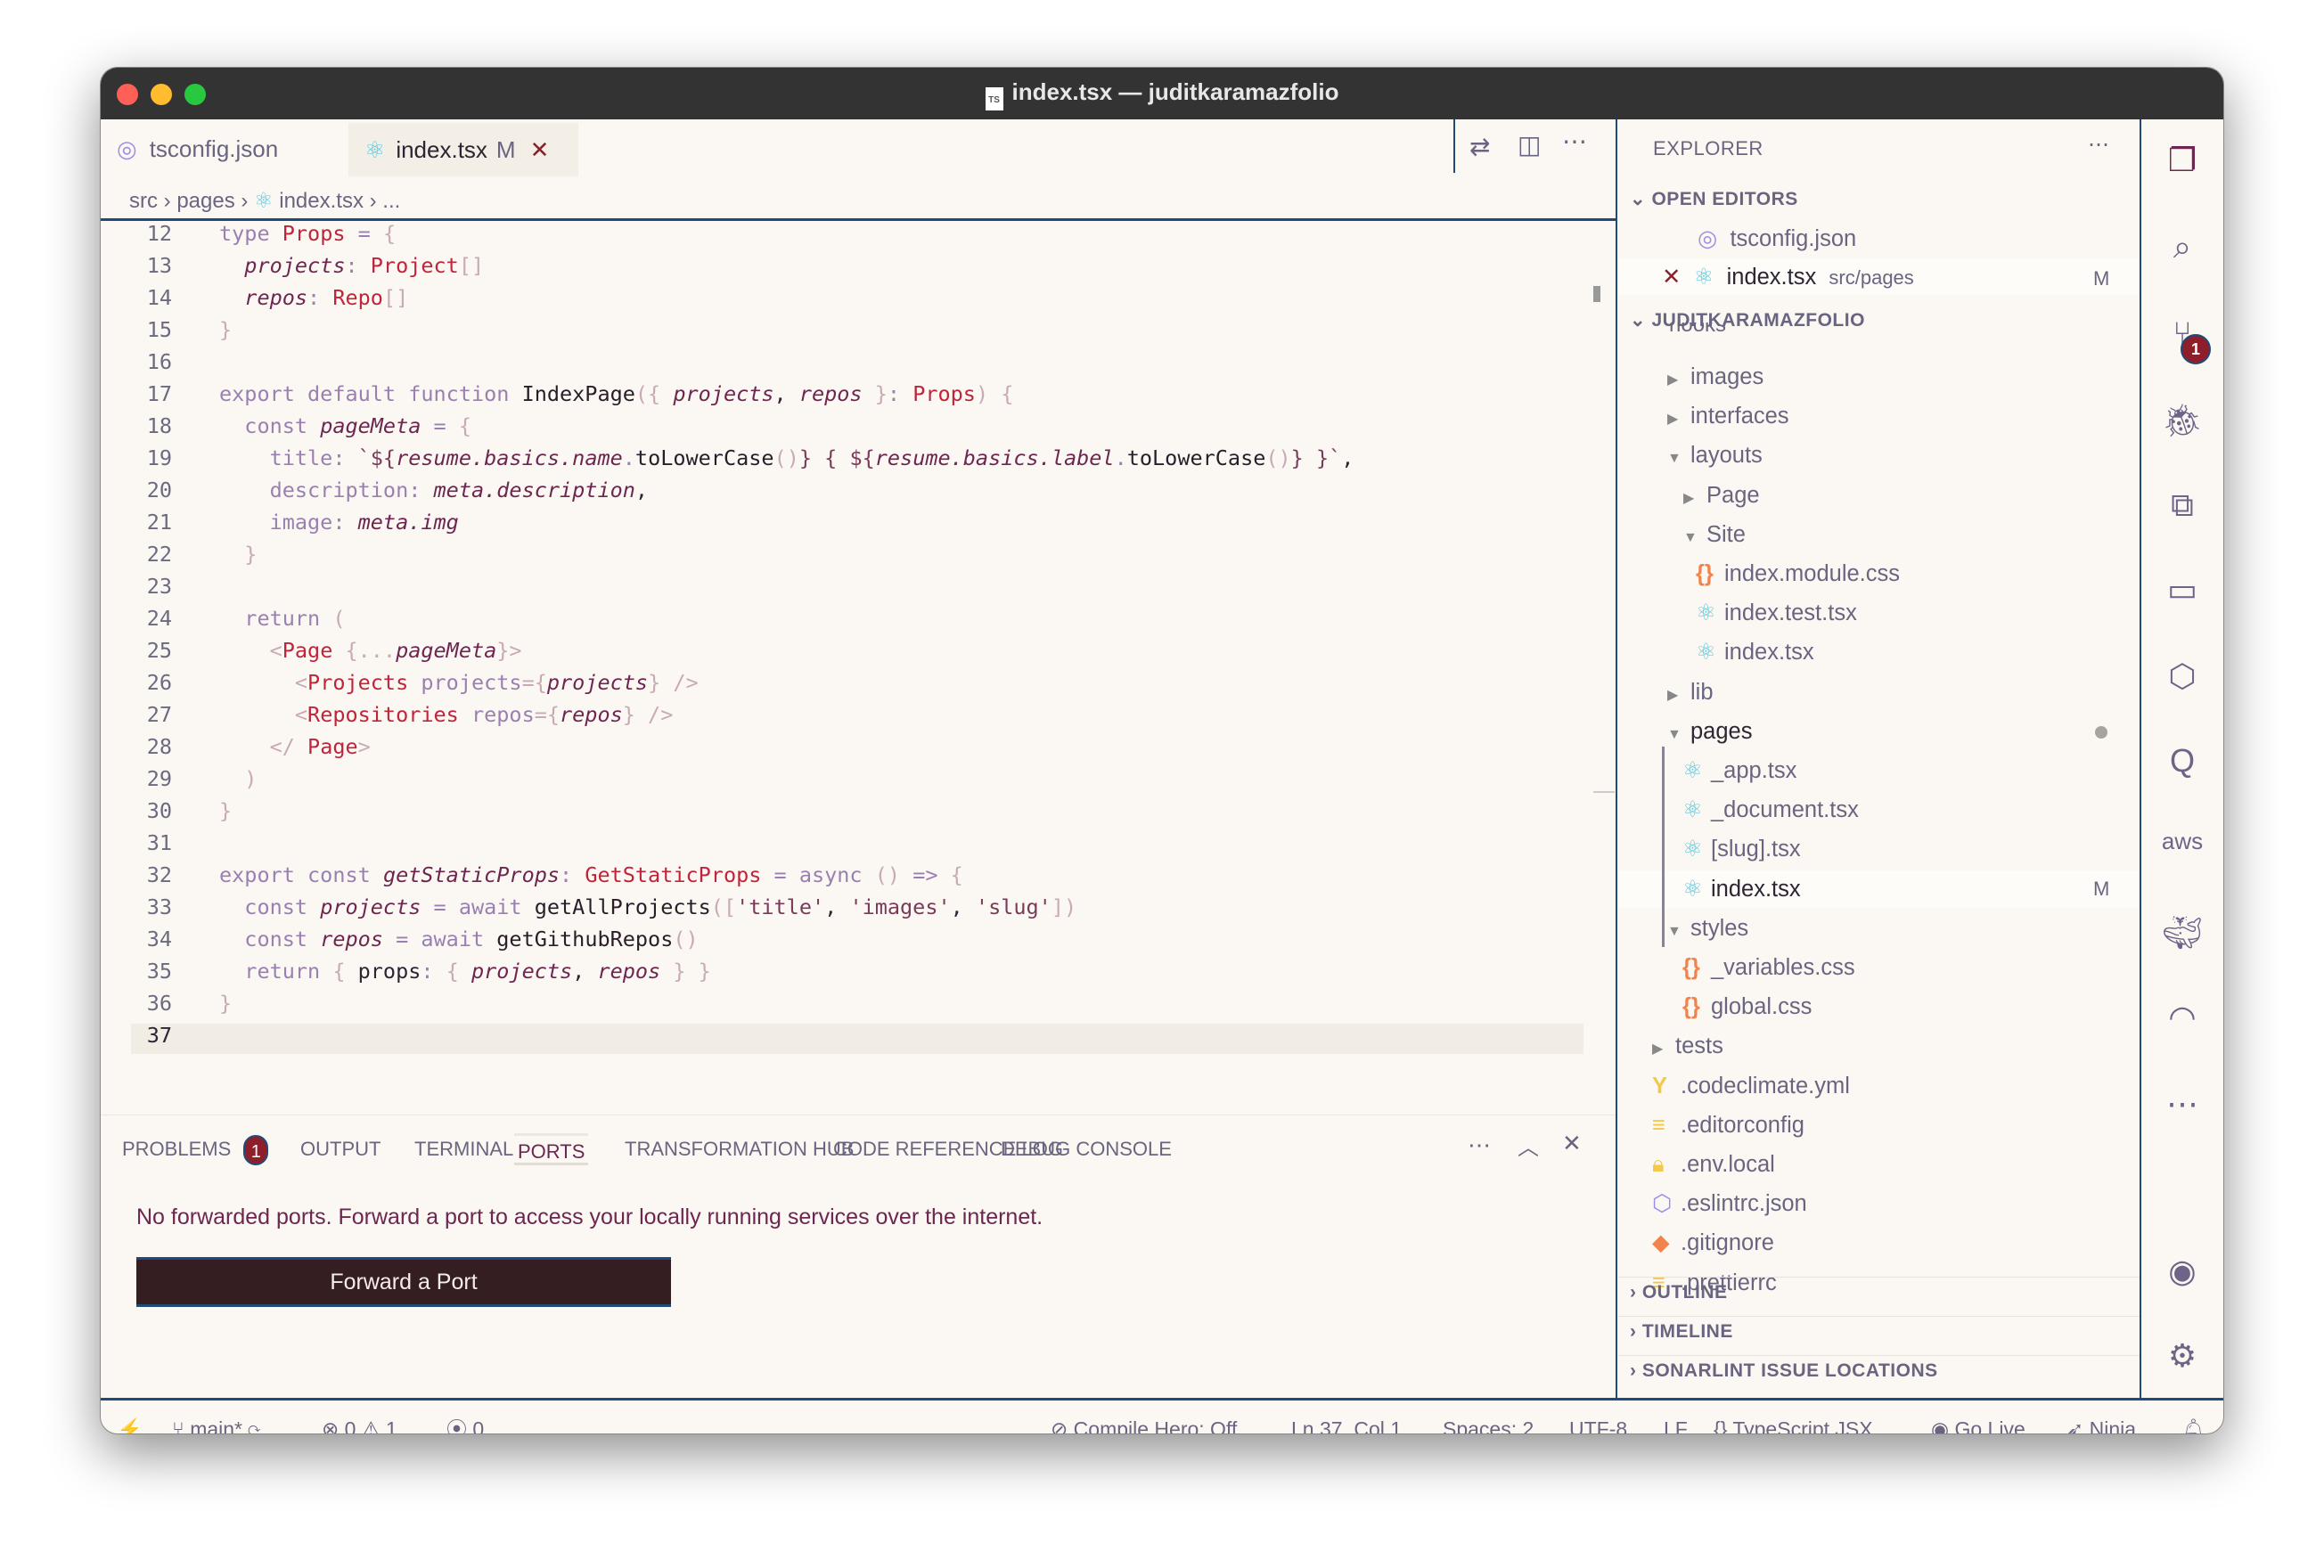 This screenshot has height=1568, width=2324. What do you see at coordinates (2193, 1422) in the screenshot?
I see `notifications-bell-icon: 🔔︎` at bounding box center [2193, 1422].